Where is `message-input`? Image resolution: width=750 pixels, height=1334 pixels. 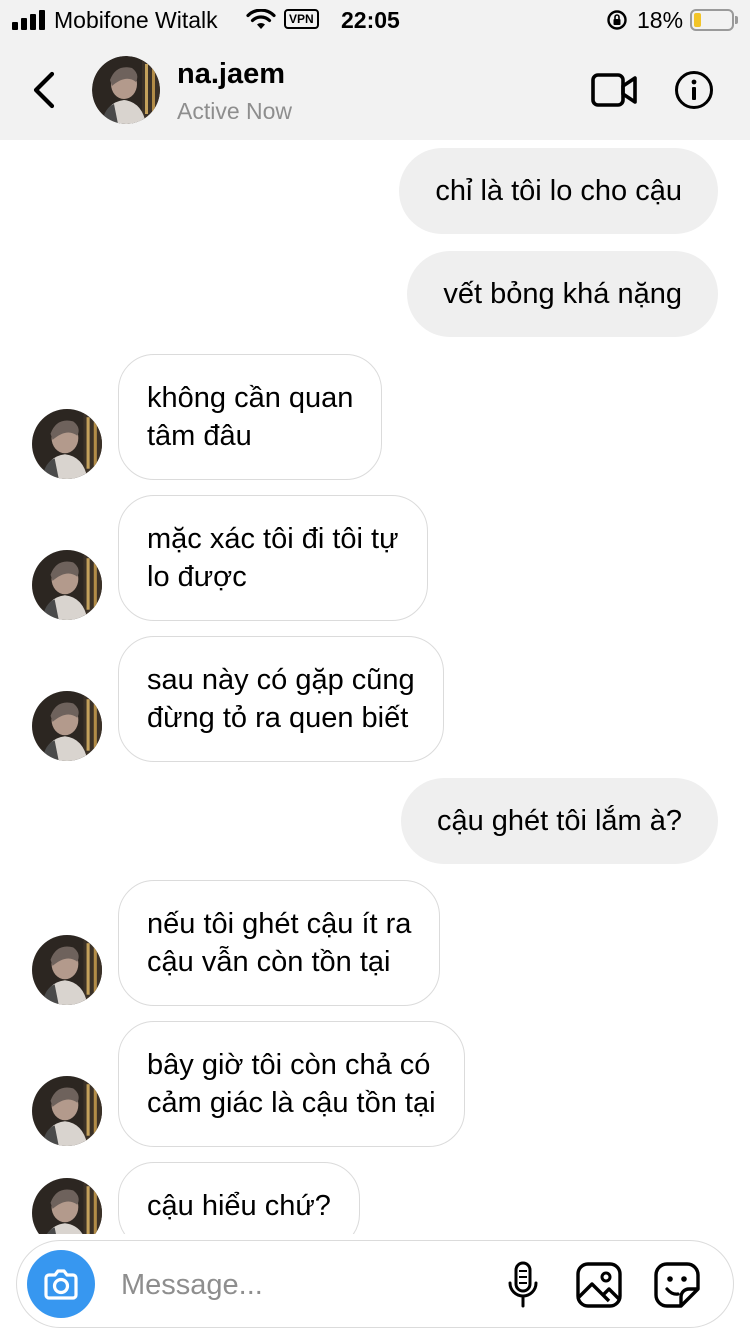 message-input is located at coordinates (301, 1285).